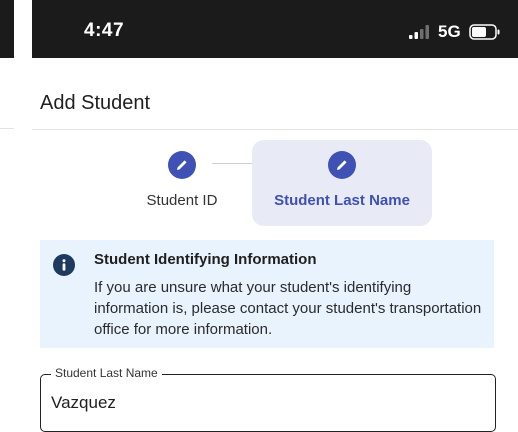  What do you see at coordinates (7, 128) in the screenshot?
I see `previous-screen-divider` at bounding box center [7, 128].